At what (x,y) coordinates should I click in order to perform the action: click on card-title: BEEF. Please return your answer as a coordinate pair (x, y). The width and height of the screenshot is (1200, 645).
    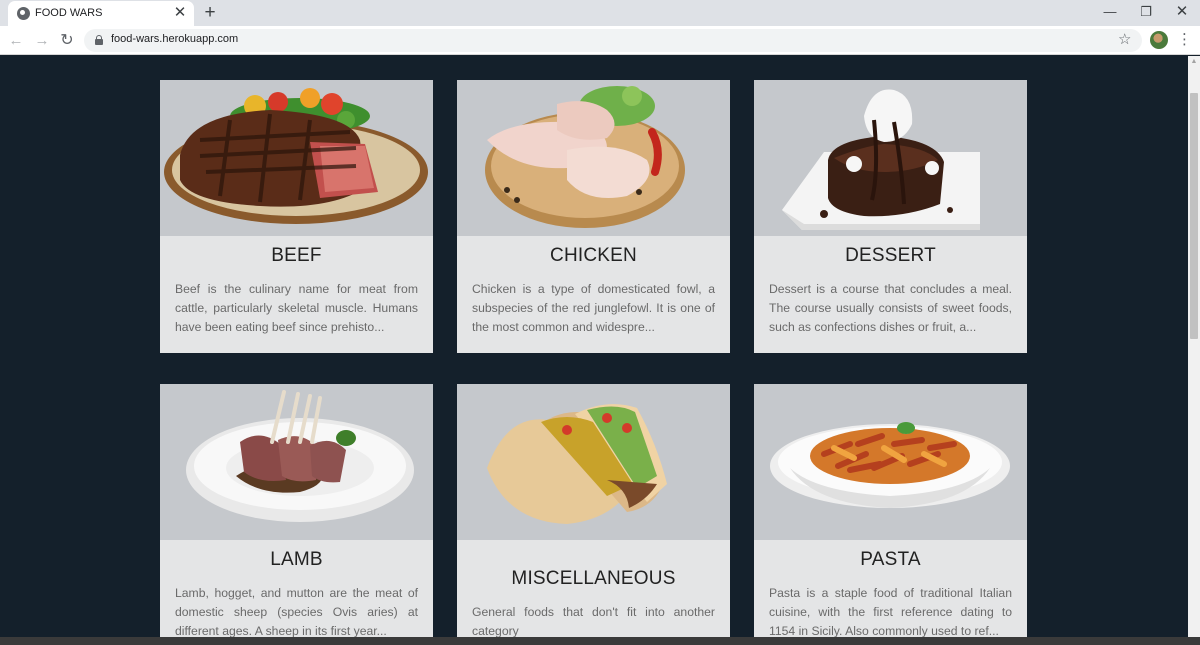
    Looking at the image, I should click on (296, 255).